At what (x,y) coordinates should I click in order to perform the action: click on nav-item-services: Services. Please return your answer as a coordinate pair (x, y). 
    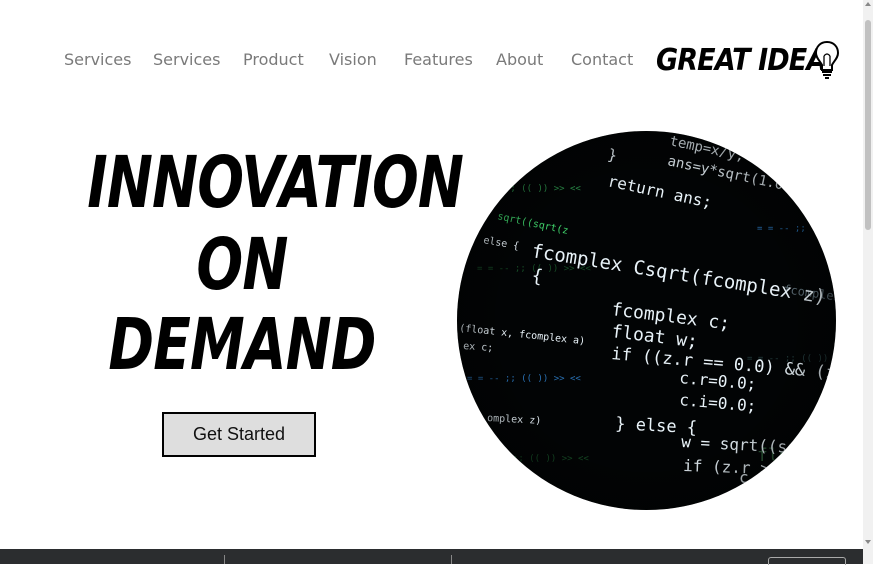
    Looking at the image, I should click on (97, 59).